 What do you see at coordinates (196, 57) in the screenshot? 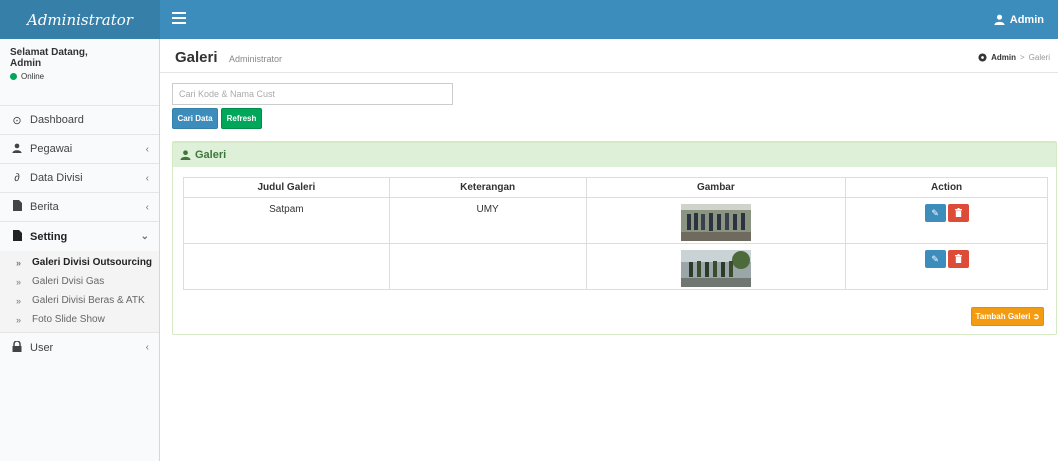
I see `page-title: Galeri` at bounding box center [196, 57].